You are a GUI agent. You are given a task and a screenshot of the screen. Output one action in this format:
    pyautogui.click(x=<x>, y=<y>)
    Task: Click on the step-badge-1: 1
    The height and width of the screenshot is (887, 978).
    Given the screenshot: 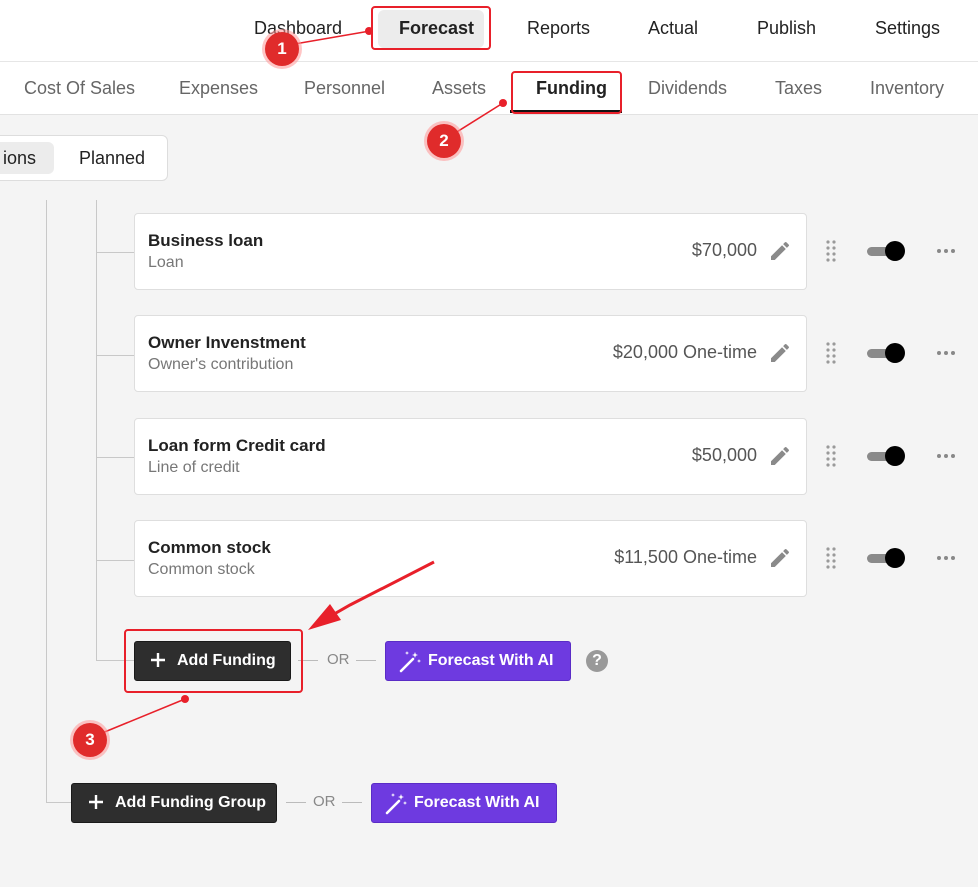 What is the action you would take?
    pyautogui.click(x=282, y=49)
    